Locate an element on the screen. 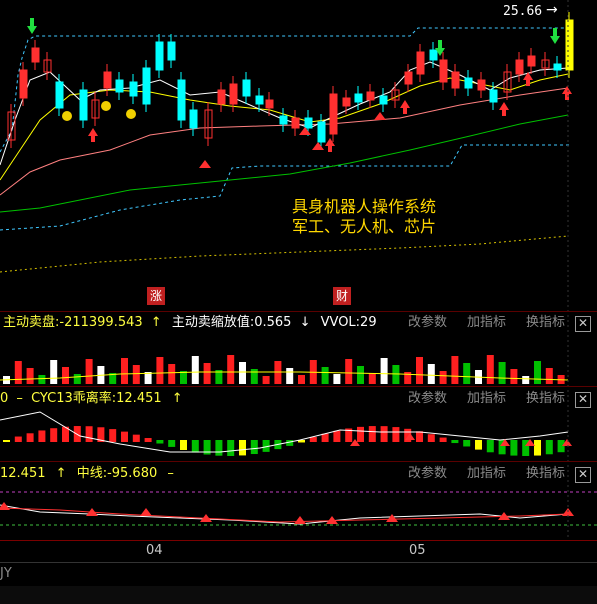  footer-separator is located at coordinates (298, 562).